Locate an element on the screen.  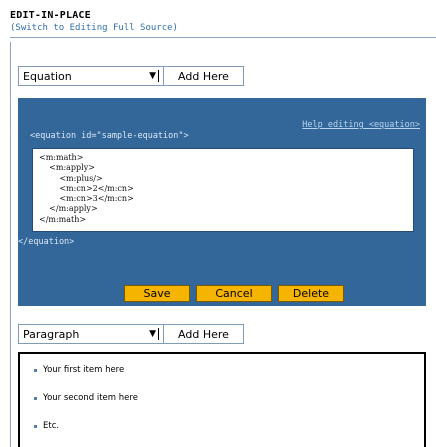
header-divider is located at coordinates (223, 37).